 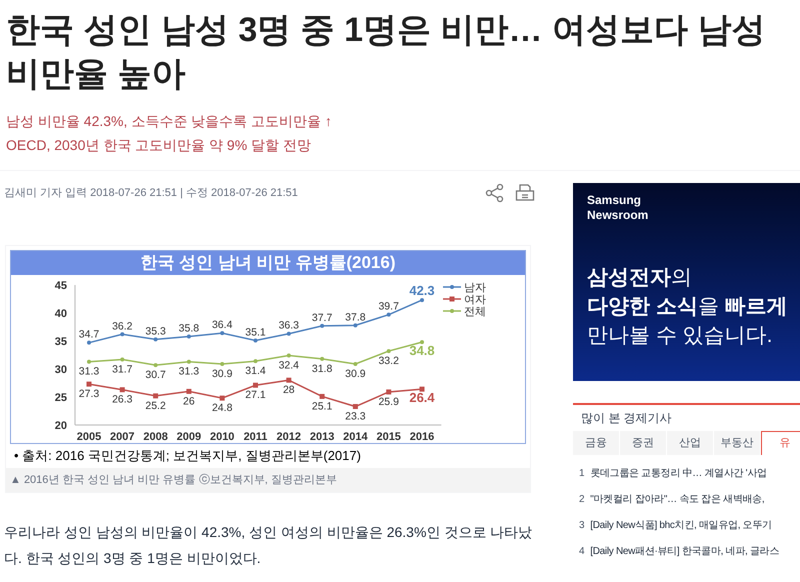 I want to click on data-label: 31.7, so click(x=122, y=369).